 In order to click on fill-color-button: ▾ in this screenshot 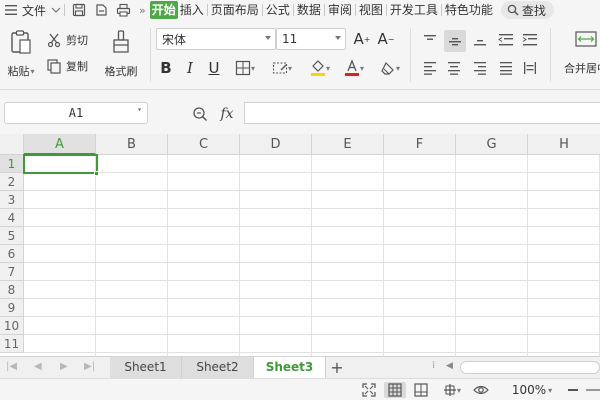, I will do `click(320, 68)`.